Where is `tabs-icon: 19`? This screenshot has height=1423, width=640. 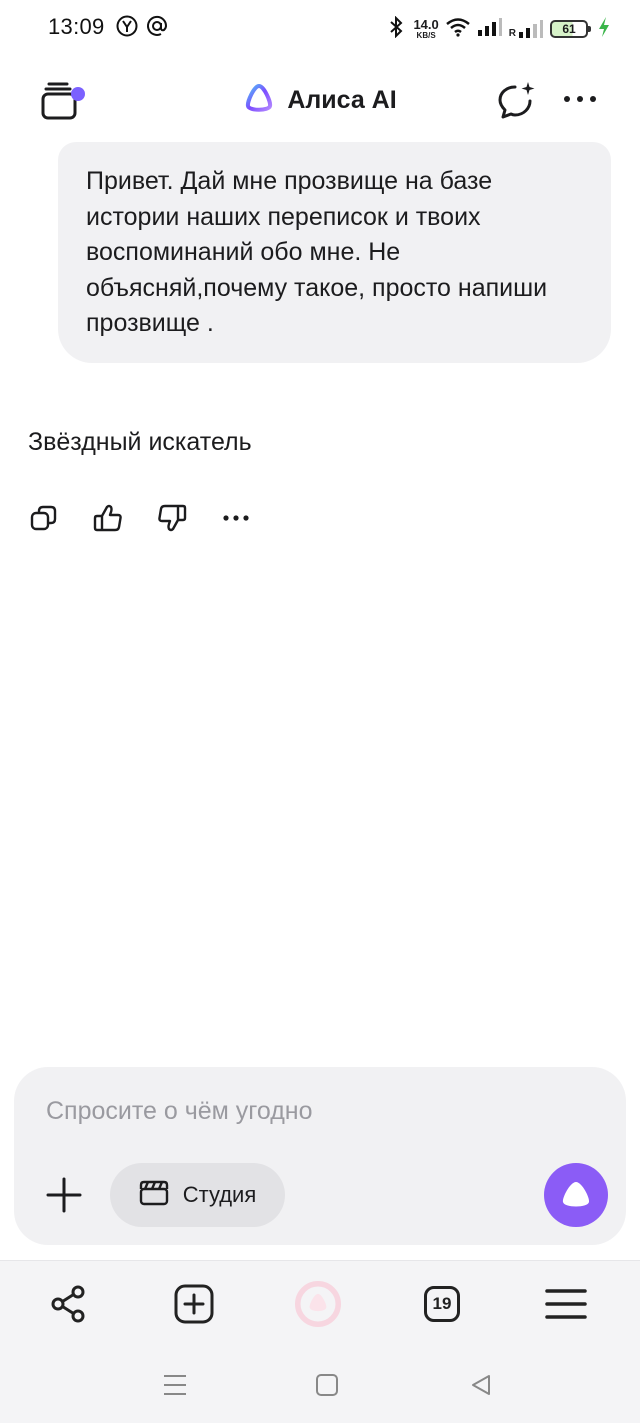 tabs-icon: 19 is located at coordinates (442, 1304).